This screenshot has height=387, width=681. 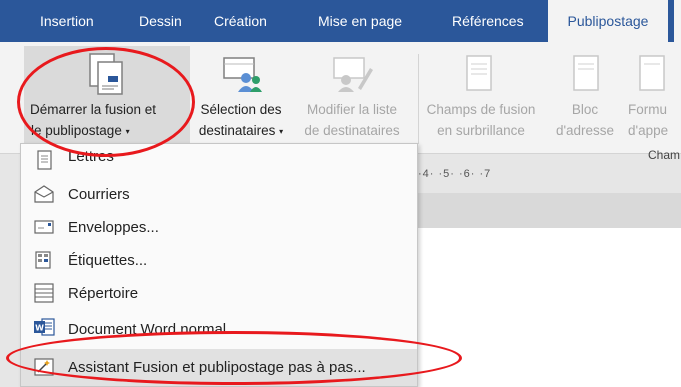 What do you see at coordinates (585, 109) in the screenshot?
I see `address-block-label-1: Bloc` at bounding box center [585, 109].